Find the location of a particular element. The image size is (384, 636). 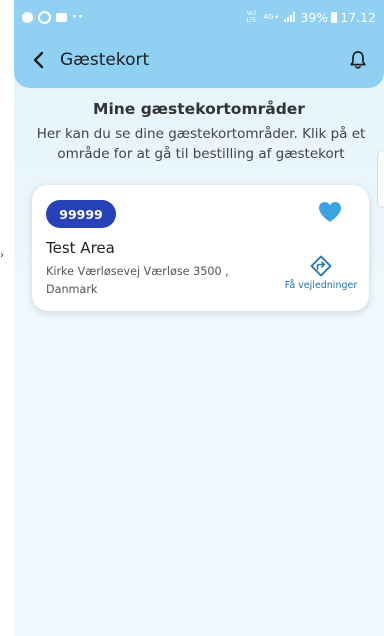

area-code-badge: 99999 is located at coordinates (81, 214).